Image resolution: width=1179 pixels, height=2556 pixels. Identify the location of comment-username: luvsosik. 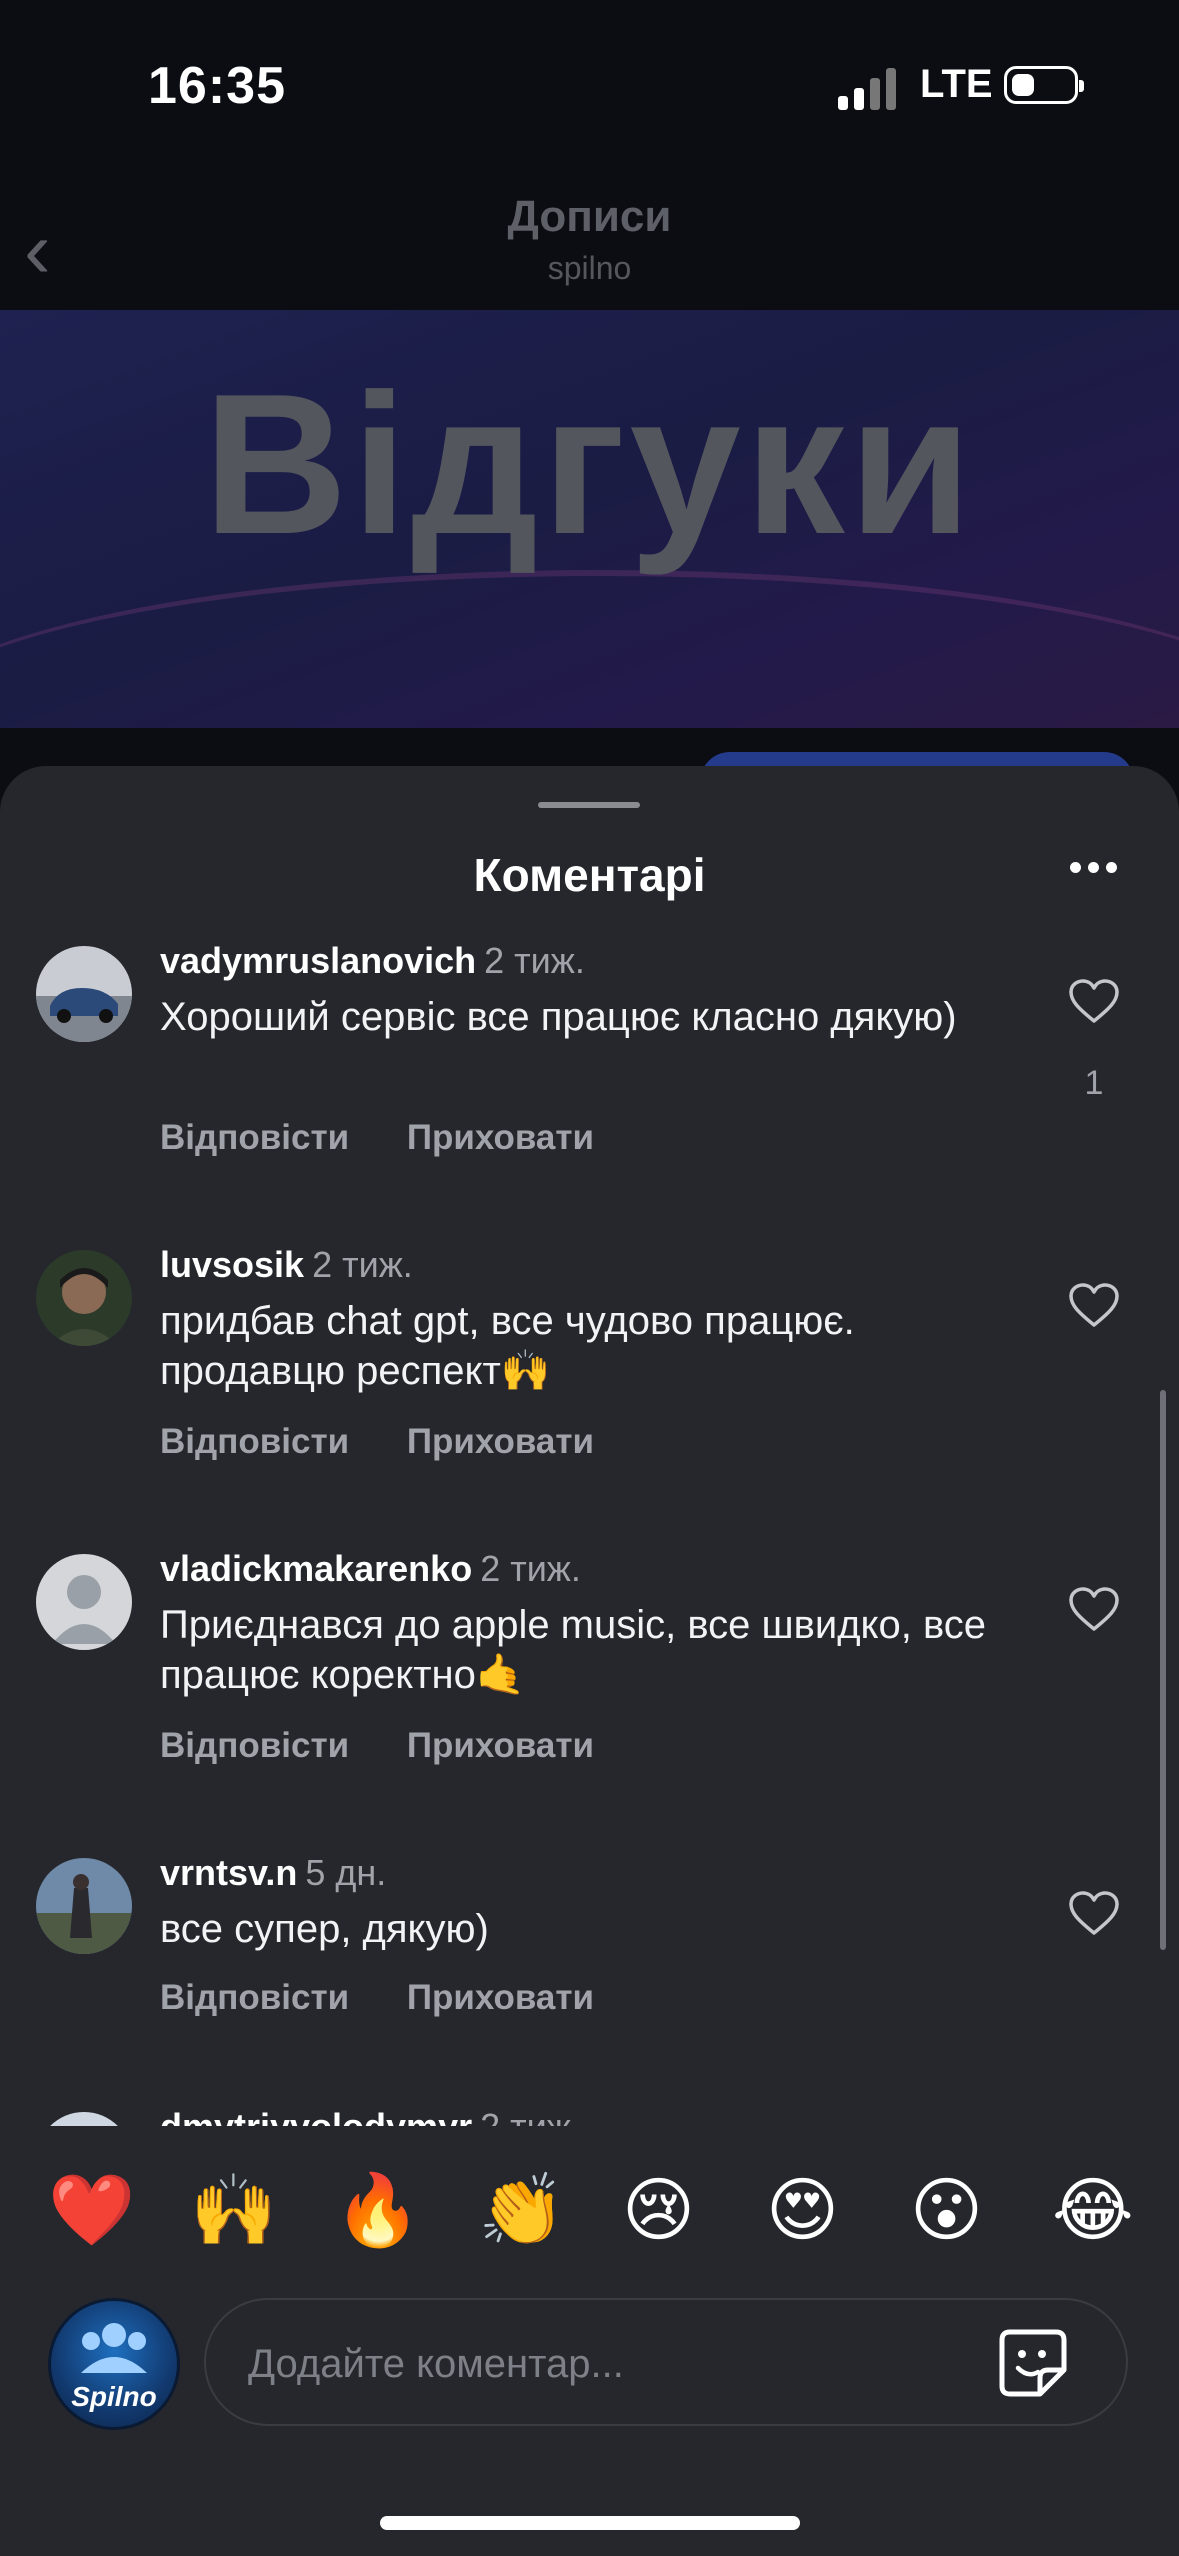
(232, 1264).